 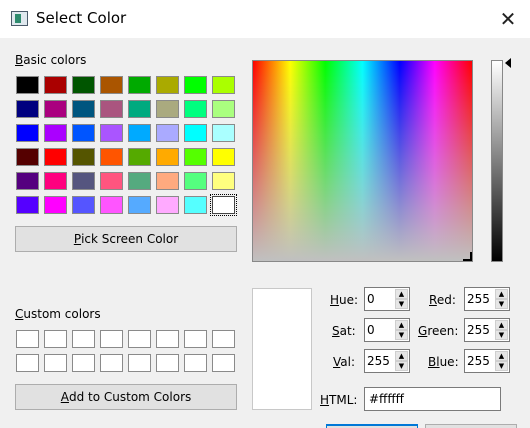 I want to click on title-bar: Select Color ✕, so click(x=265, y=19).